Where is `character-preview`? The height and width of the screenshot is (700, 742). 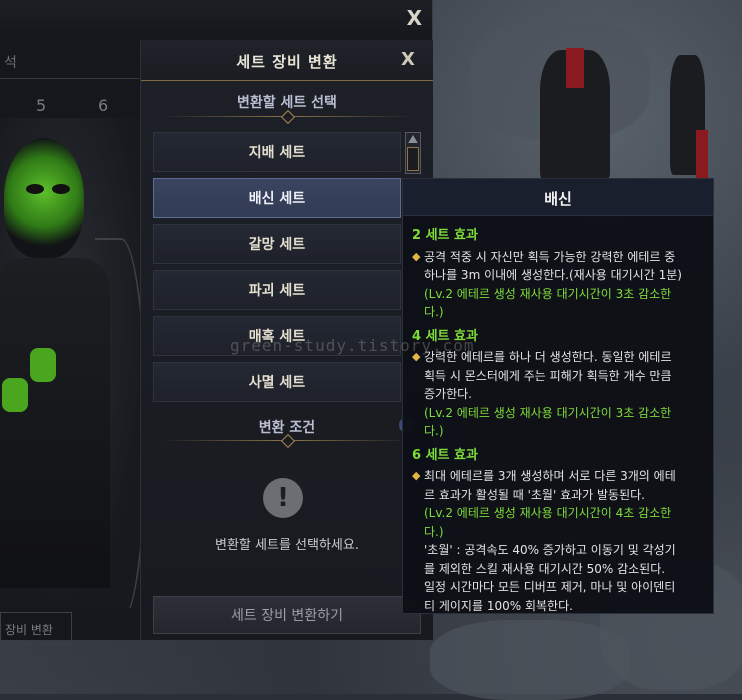
character-preview is located at coordinates (75, 363).